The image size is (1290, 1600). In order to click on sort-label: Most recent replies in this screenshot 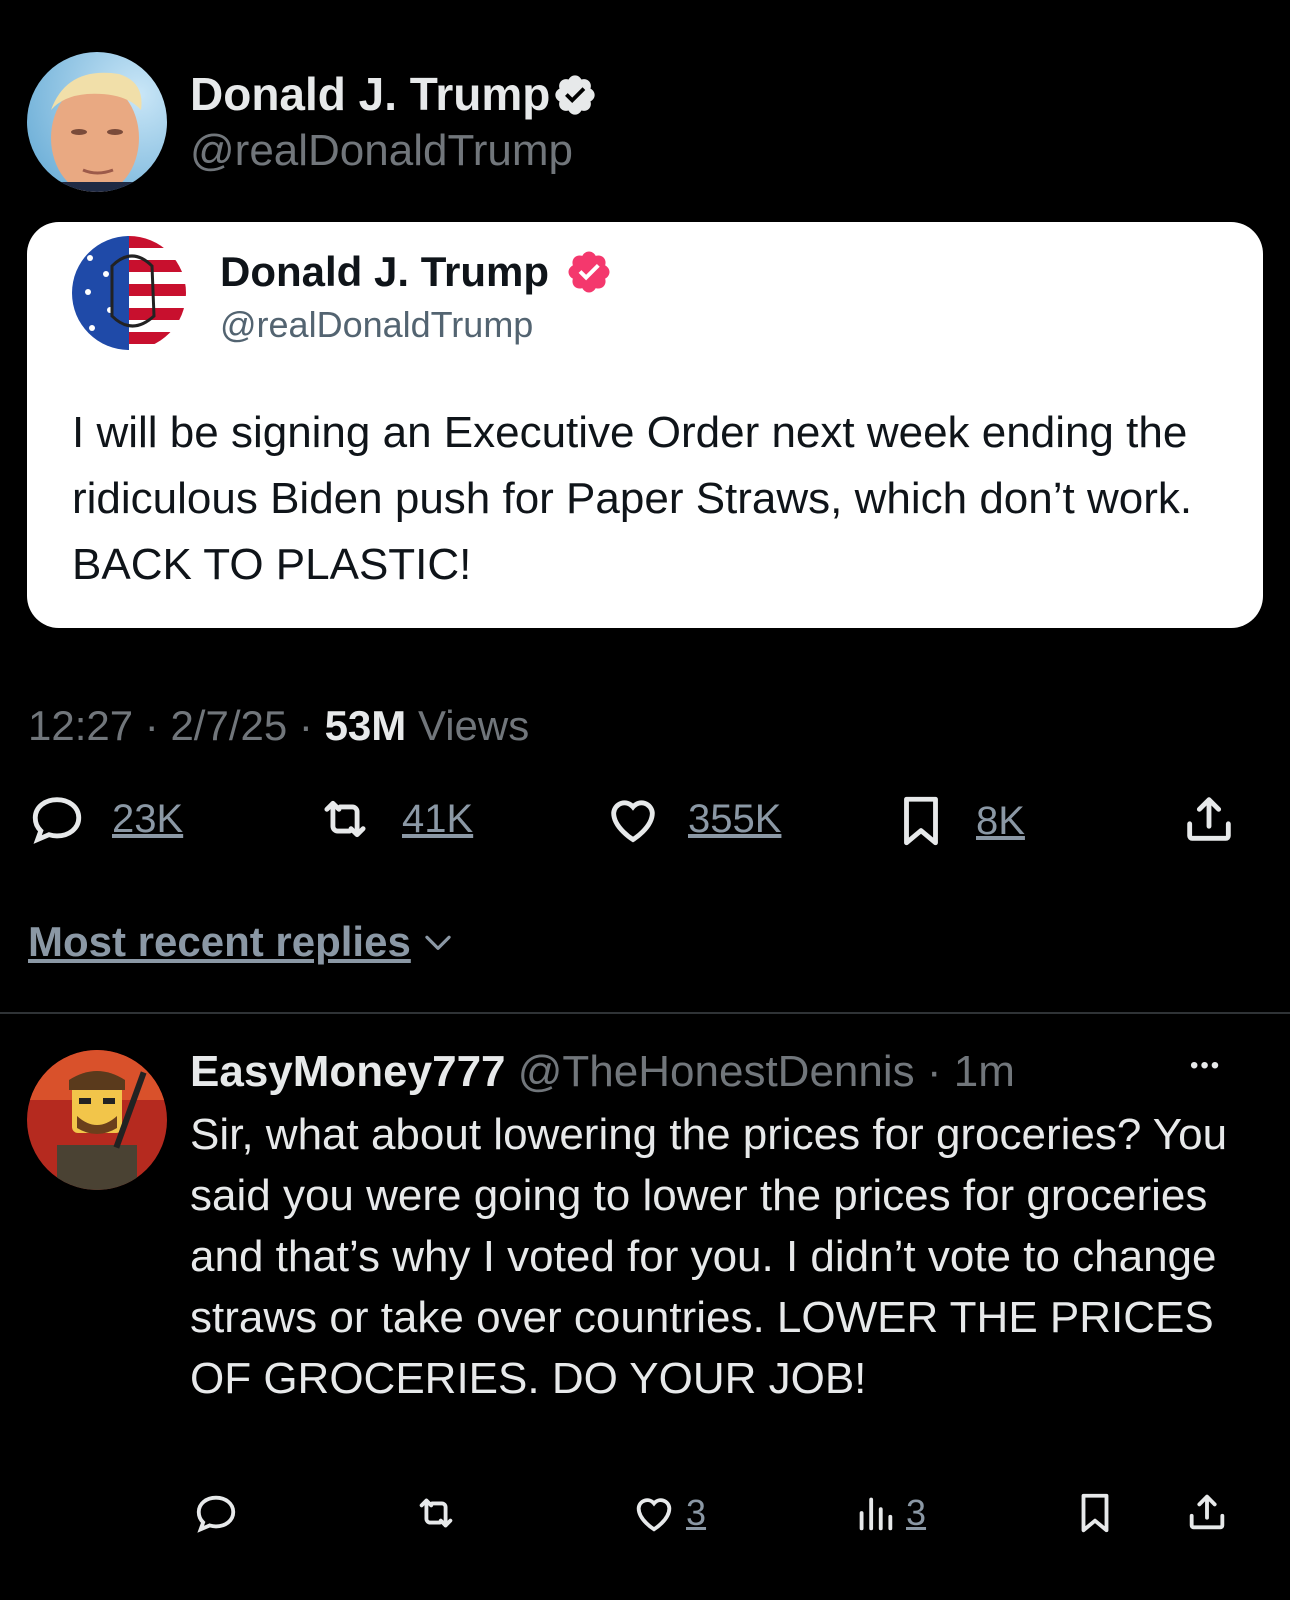, I will do `click(219, 942)`.